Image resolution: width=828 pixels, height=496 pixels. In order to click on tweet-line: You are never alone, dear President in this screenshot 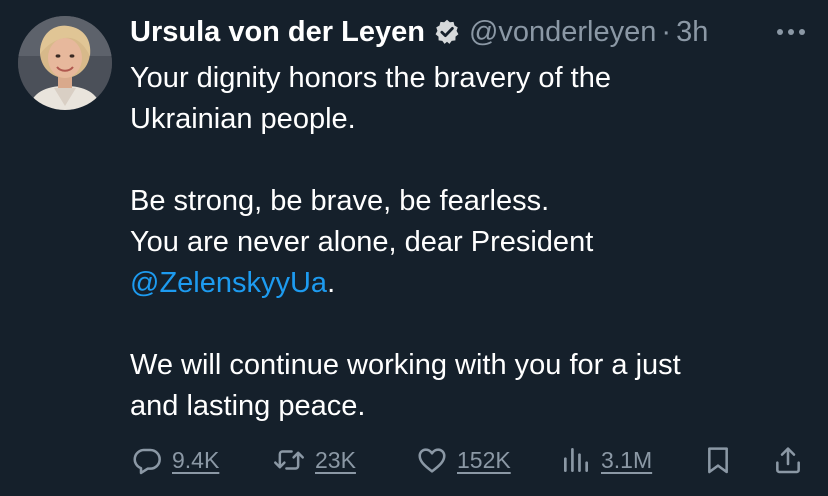, I will do `click(362, 242)`.